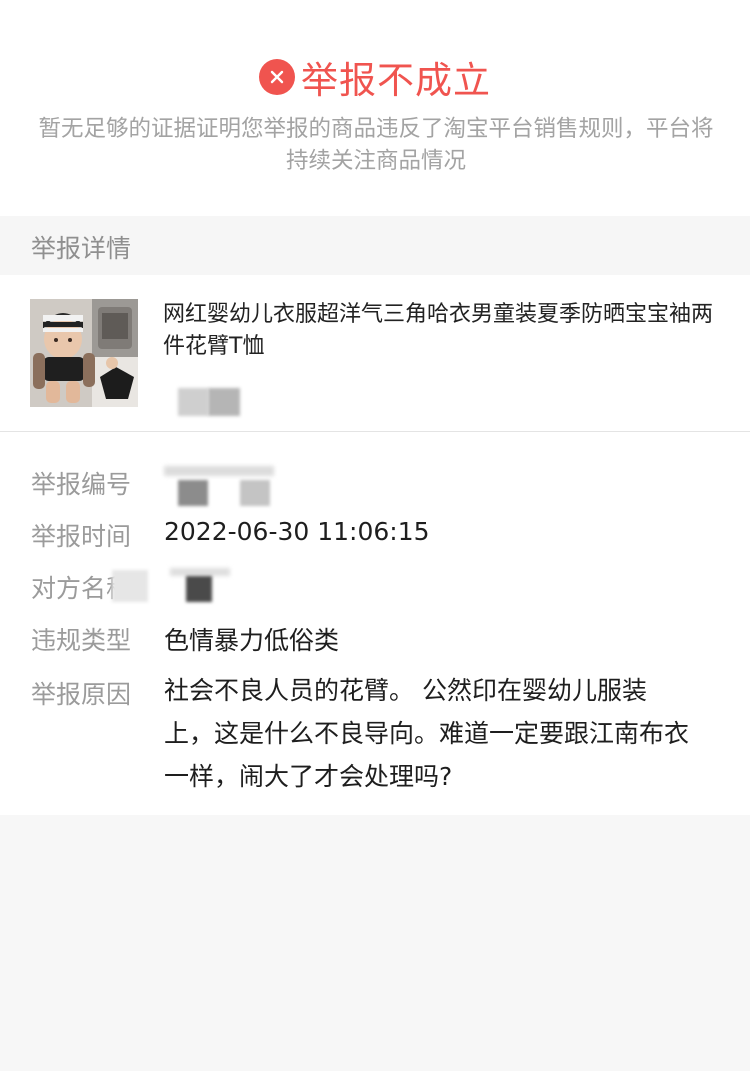 The width and height of the screenshot is (750, 1071). What do you see at coordinates (375, 245) in the screenshot?
I see `section-header: 举报详情` at bounding box center [375, 245].